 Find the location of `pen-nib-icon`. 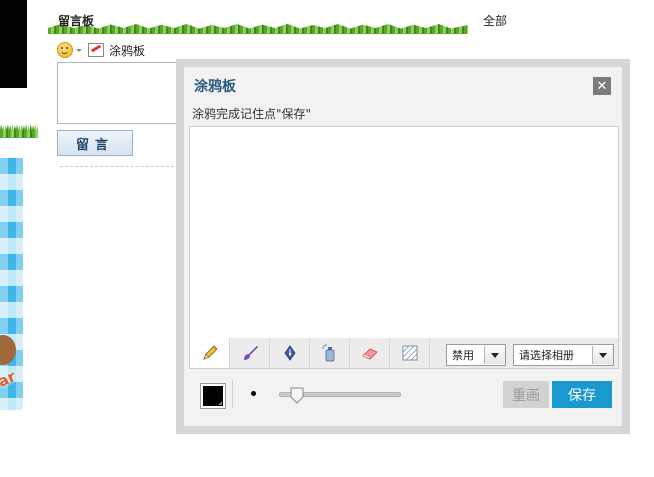

pen-nib-icon is located at coordinates (289, 353).